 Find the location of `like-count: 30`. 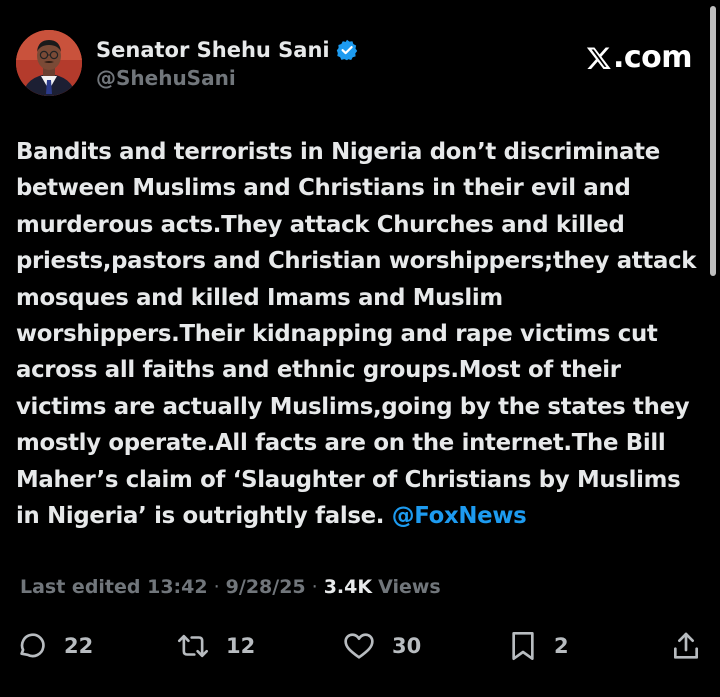

like-count: 30 is located at coordinates (407, 646).